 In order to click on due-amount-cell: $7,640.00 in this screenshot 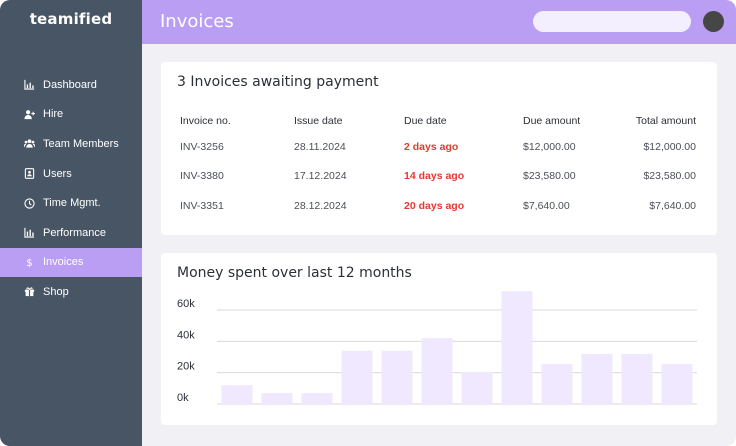, I will do `click(546, 205)`.